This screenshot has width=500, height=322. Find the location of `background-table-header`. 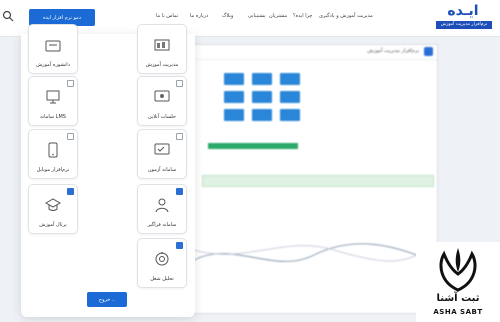

background-table-header is located at coordinates (318, 181).